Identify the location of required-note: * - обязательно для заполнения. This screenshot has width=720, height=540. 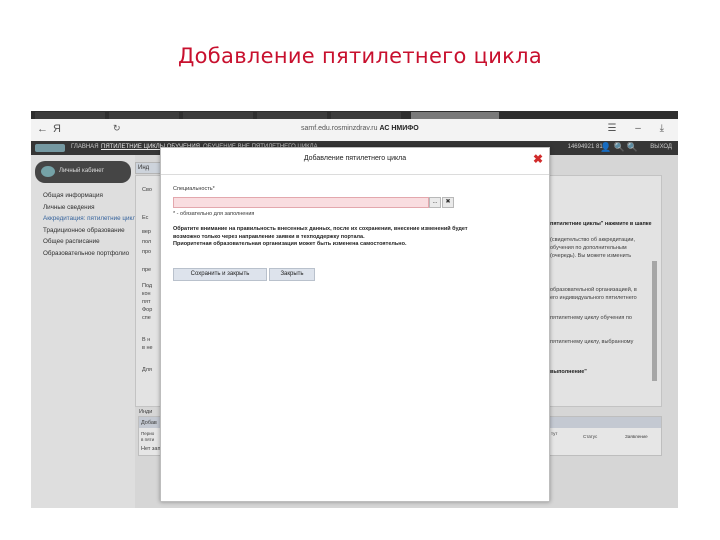
(214, 214).